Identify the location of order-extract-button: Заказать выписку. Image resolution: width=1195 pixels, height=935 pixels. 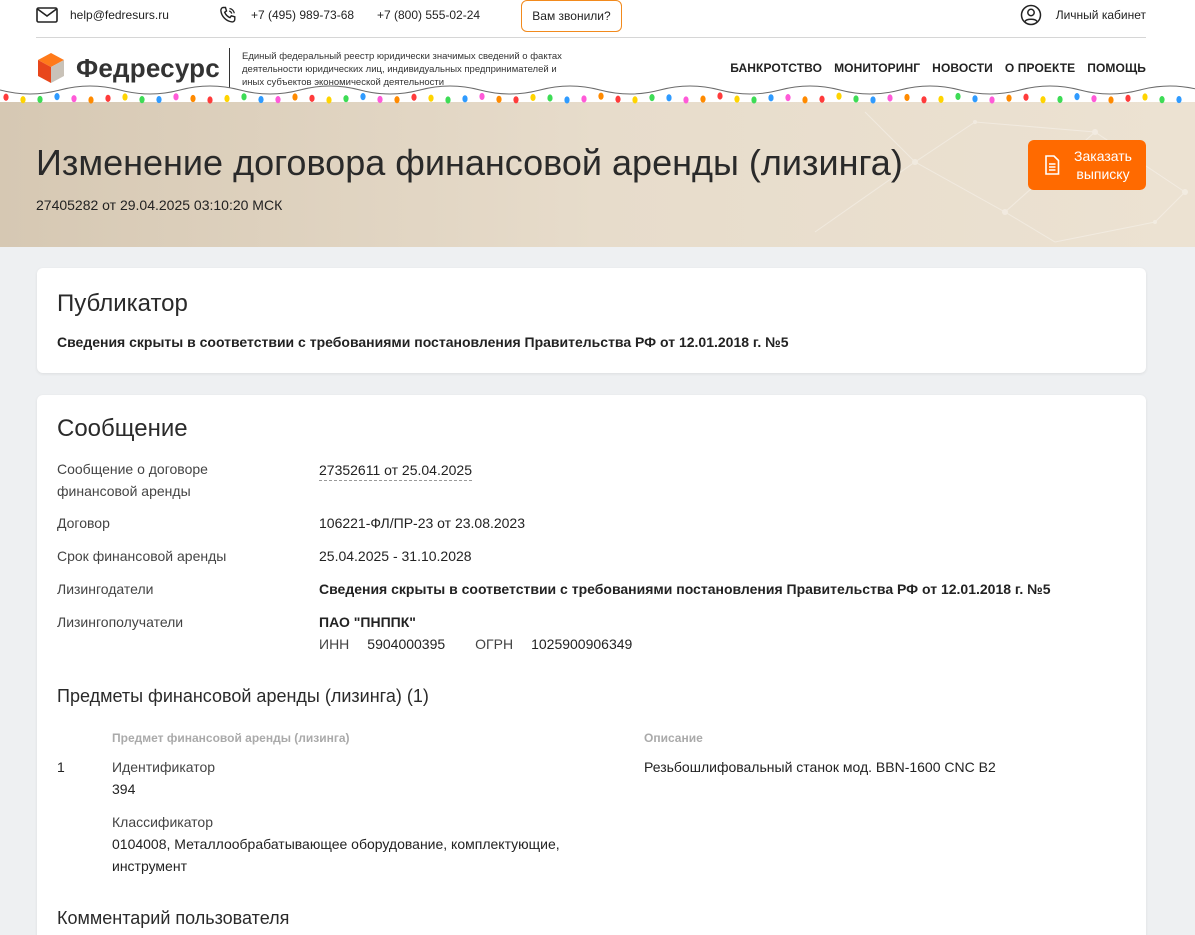
(1087, 165).